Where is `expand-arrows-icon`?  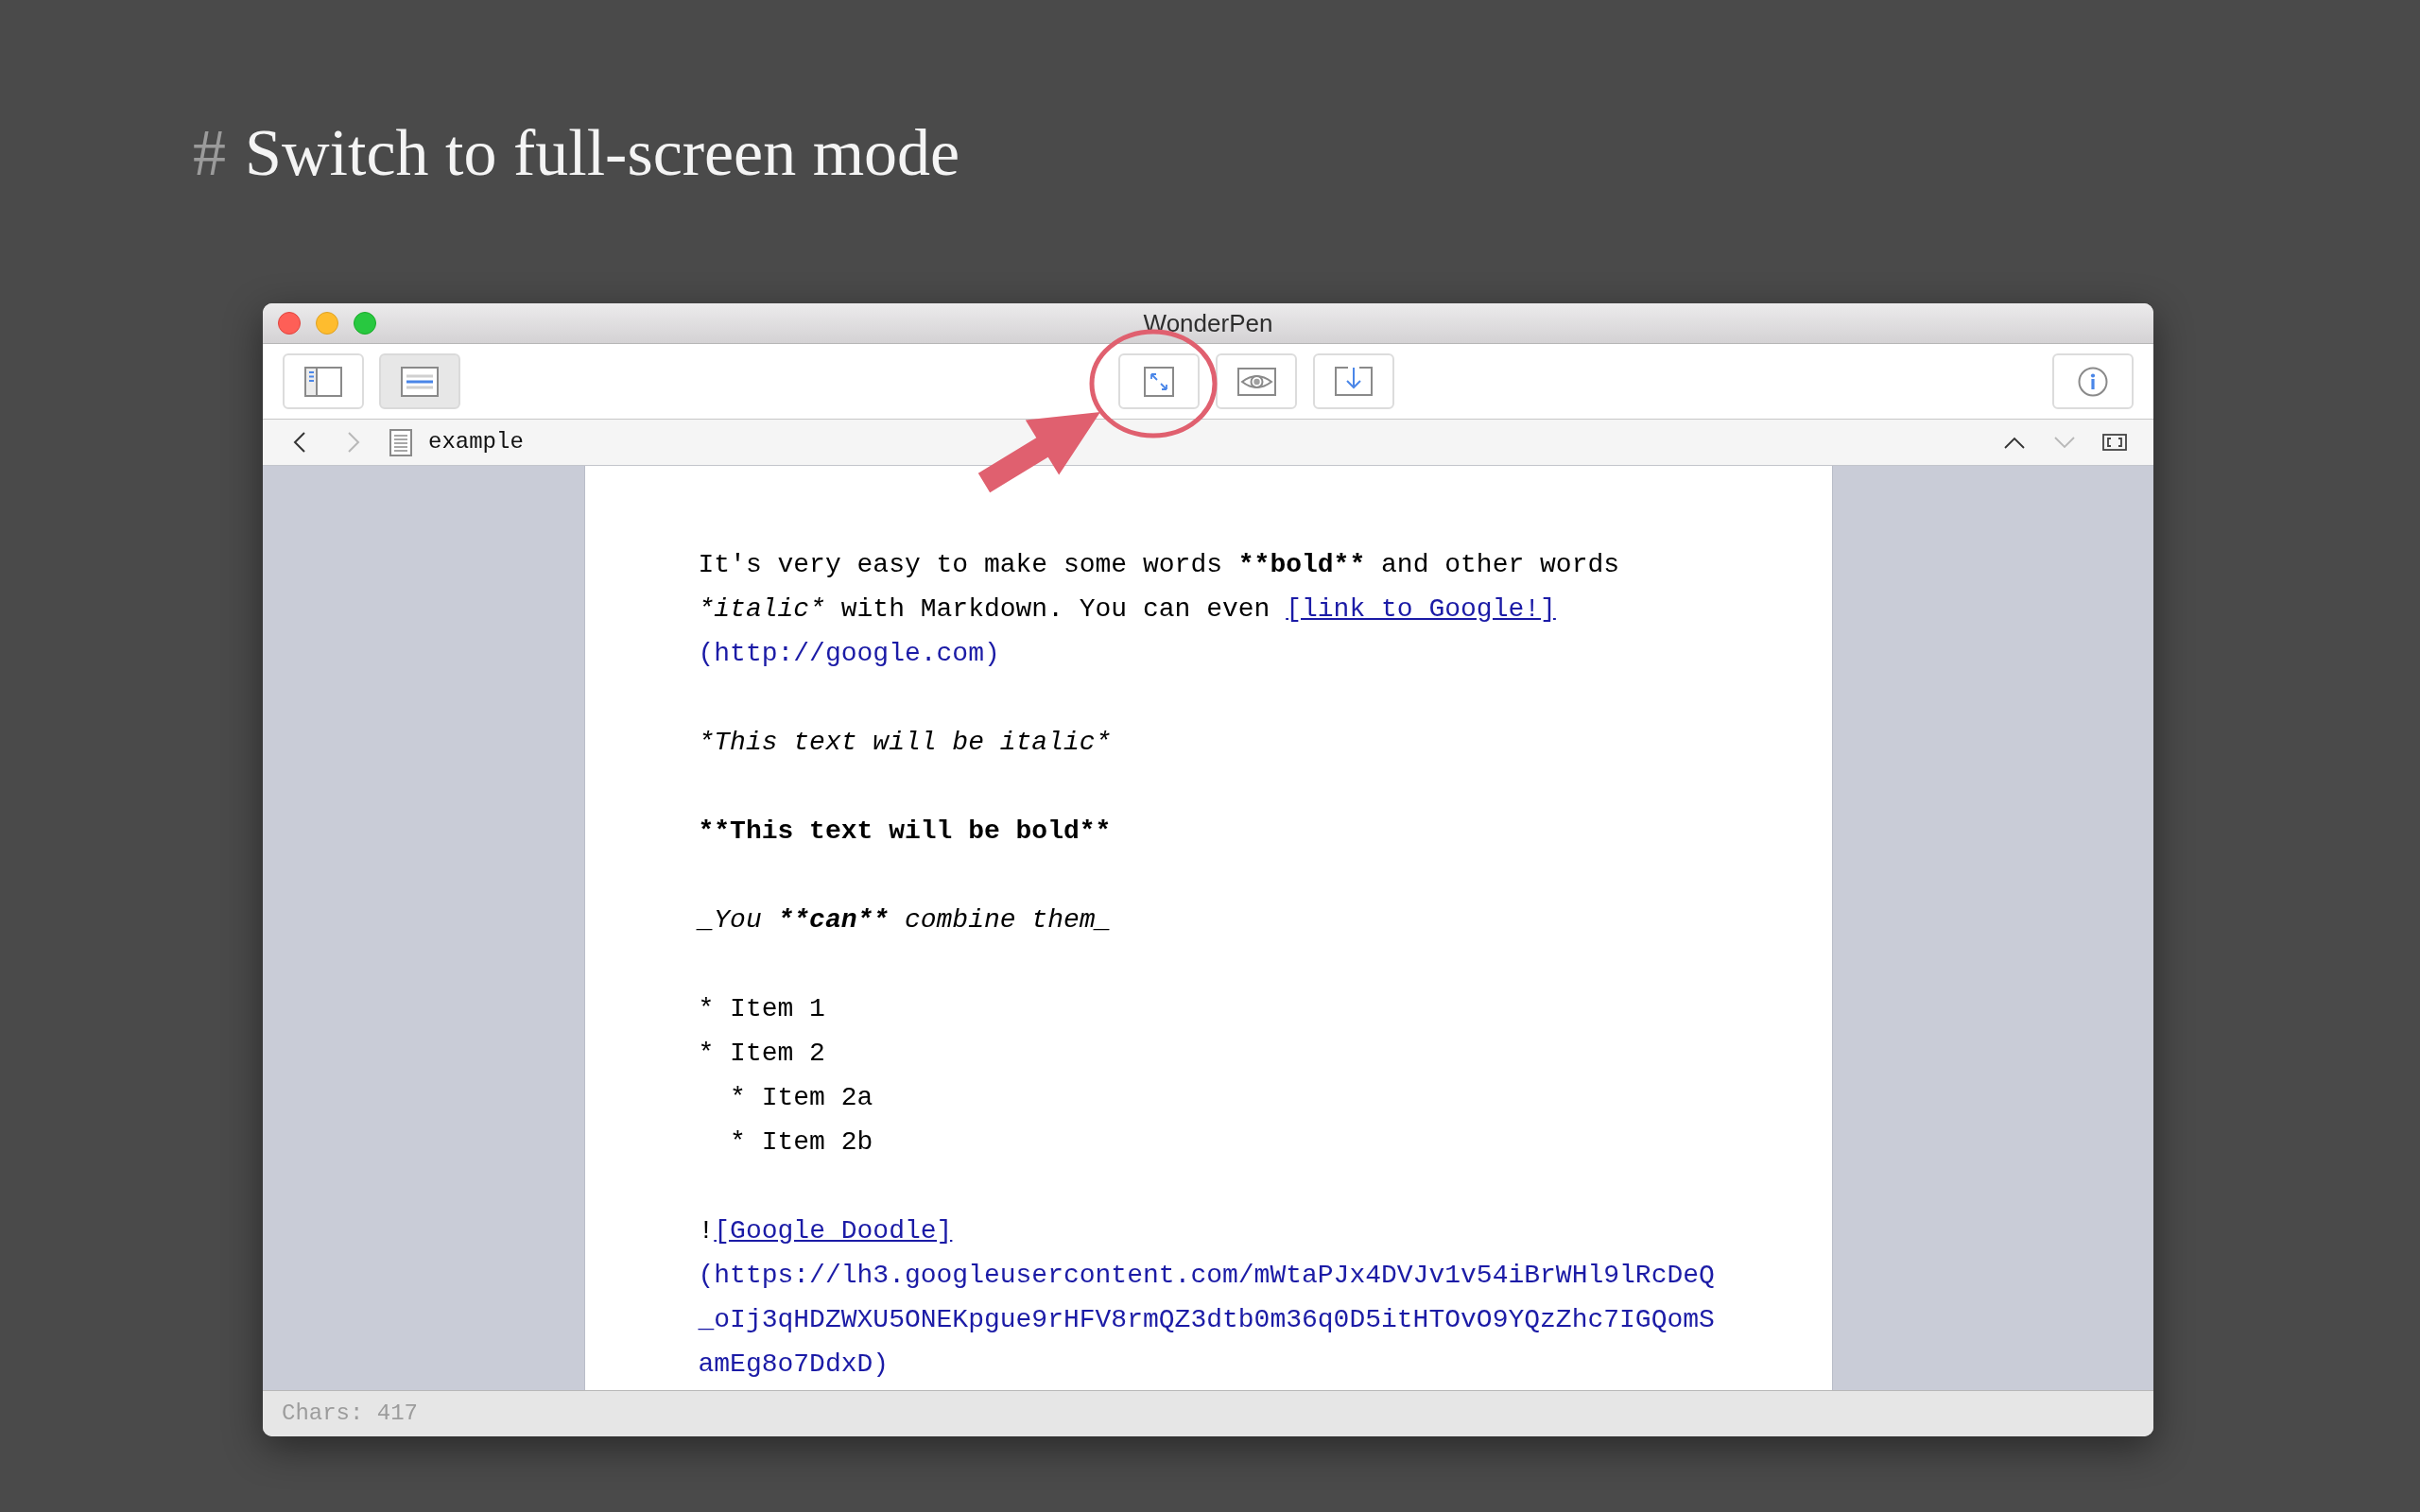
expand-arrows-icon is located at coordinates (1159, 381).